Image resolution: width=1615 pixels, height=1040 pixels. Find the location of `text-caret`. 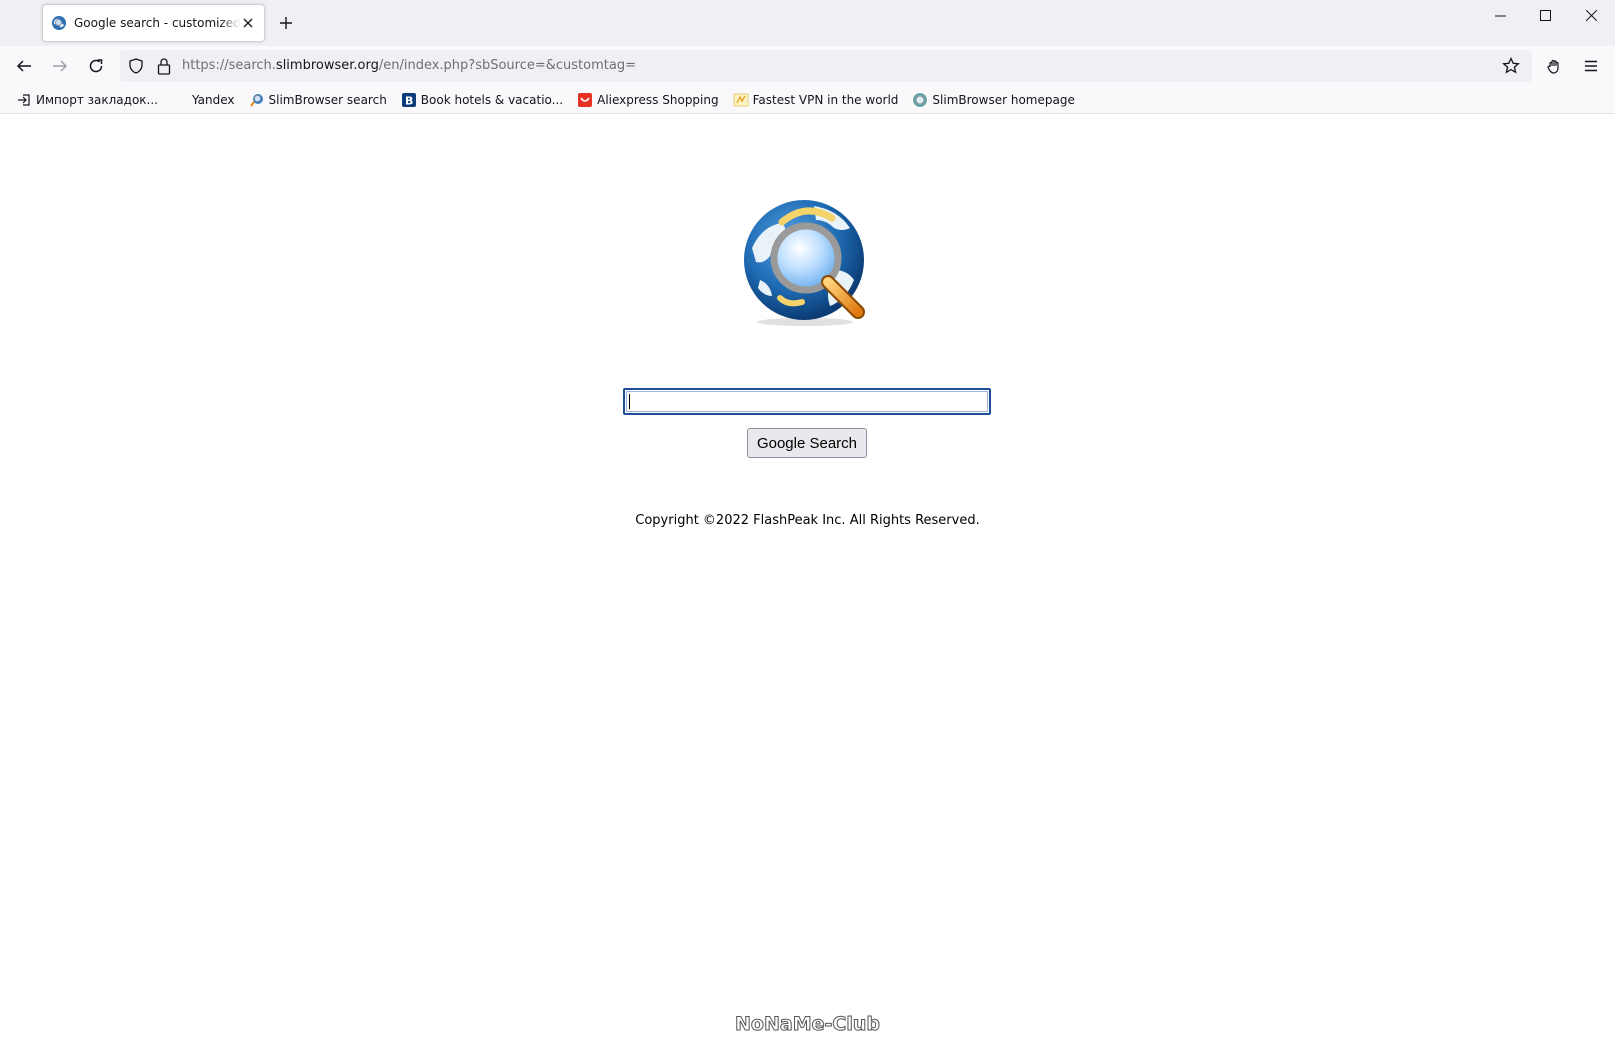

text-caret is located at coordinates (629, 401).